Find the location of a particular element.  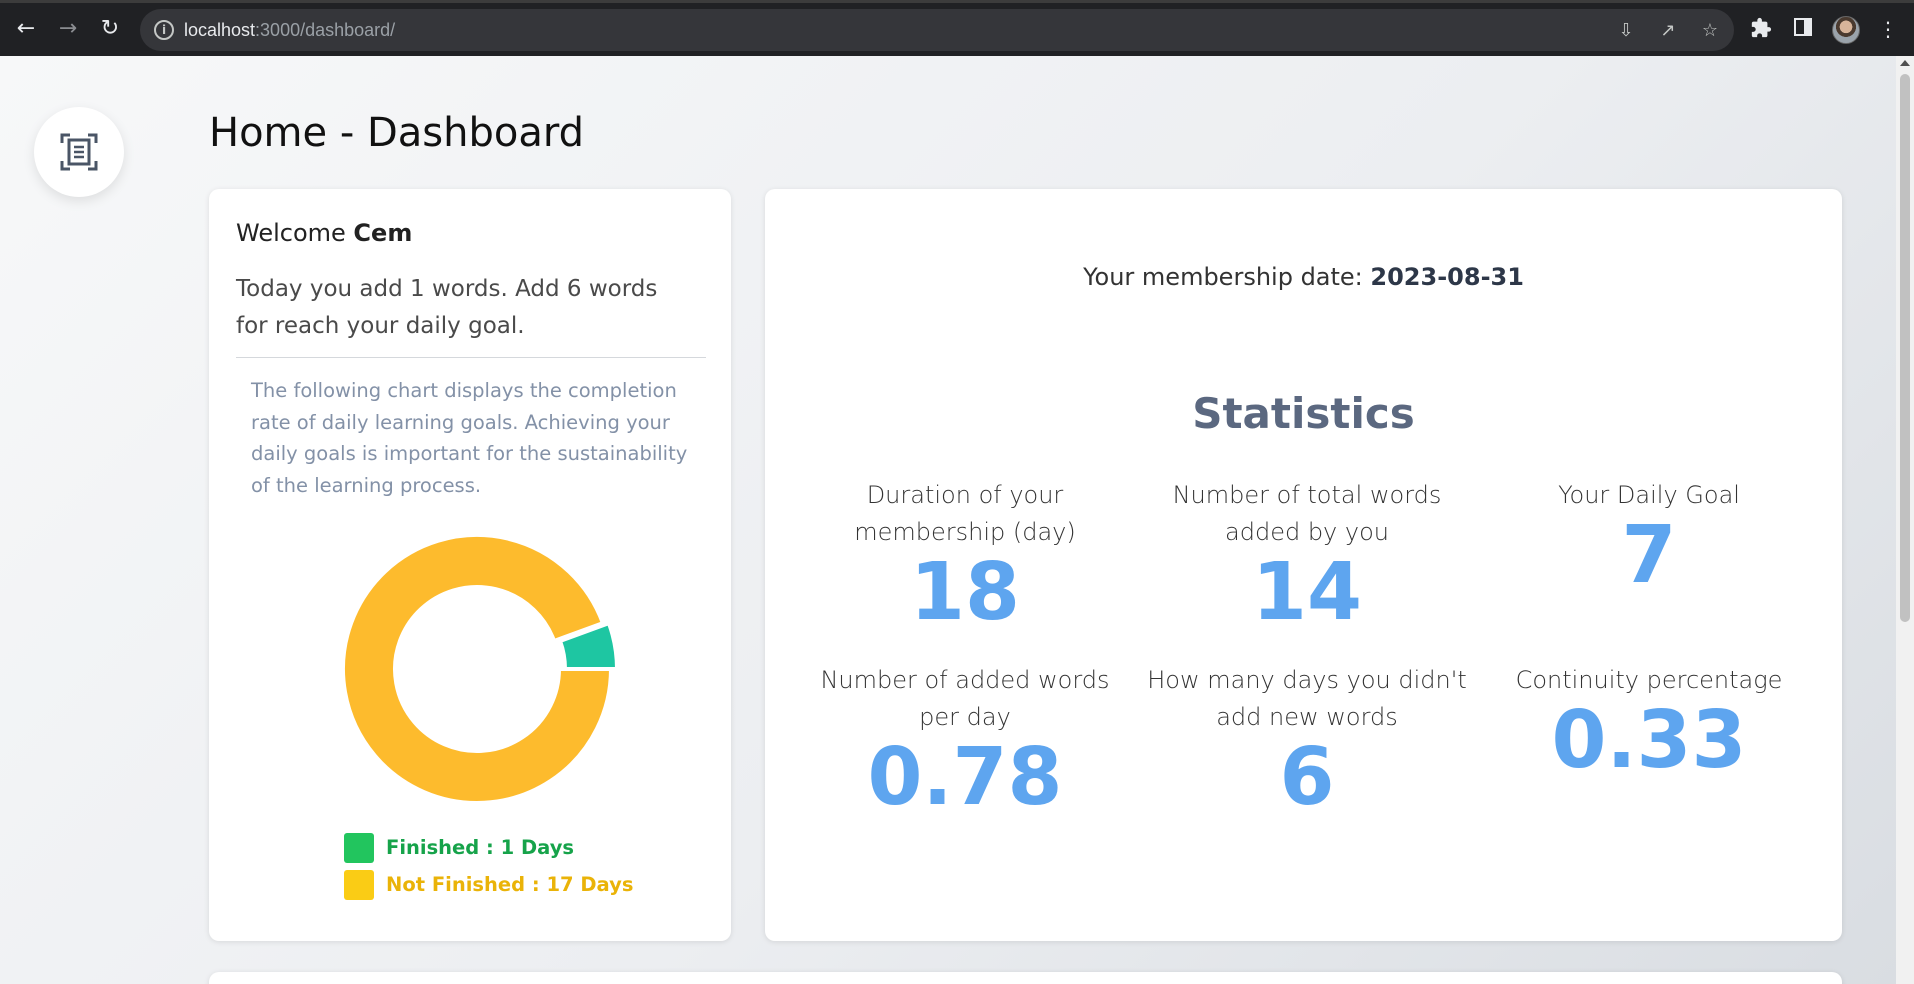

reload-icon: ↻ is located at coordinates (110, 29).